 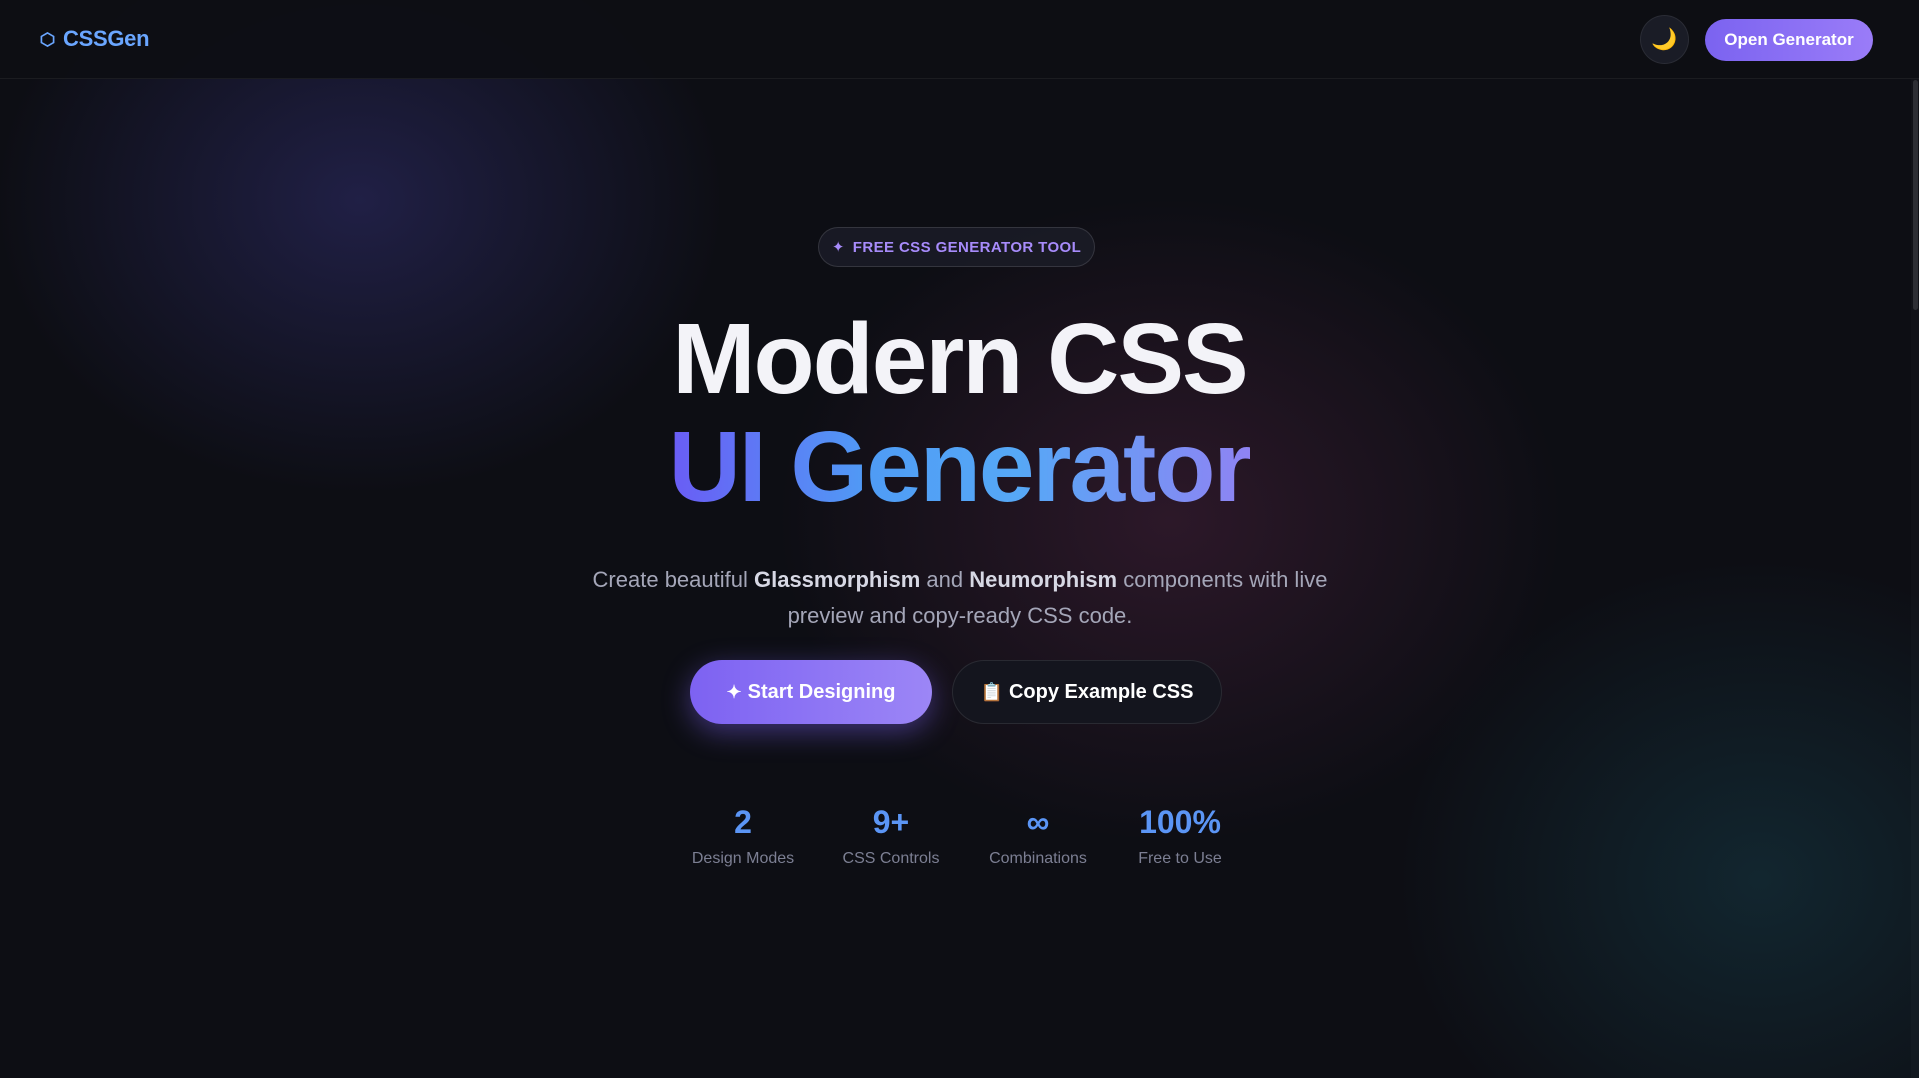 What do you see at coordinates (1789, 40) in the screenshot?
I see `open-generator-button: Open Generator` at bounding box center [1789, 40].